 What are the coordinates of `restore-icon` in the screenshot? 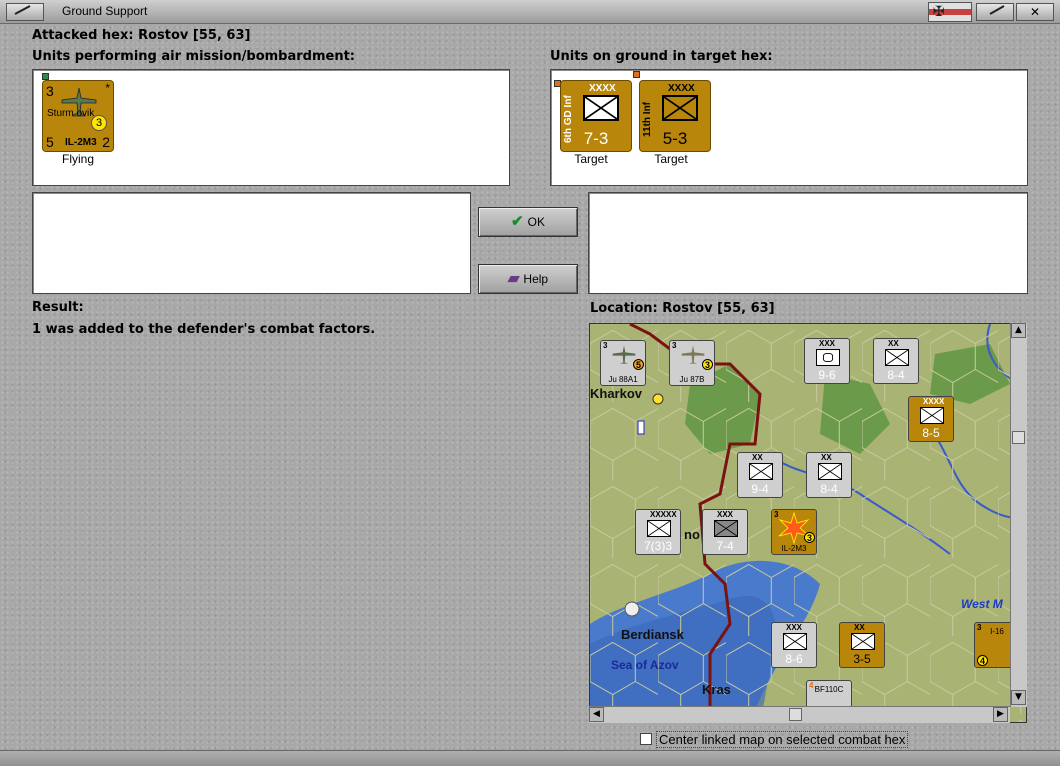 It's located at (997, 10).